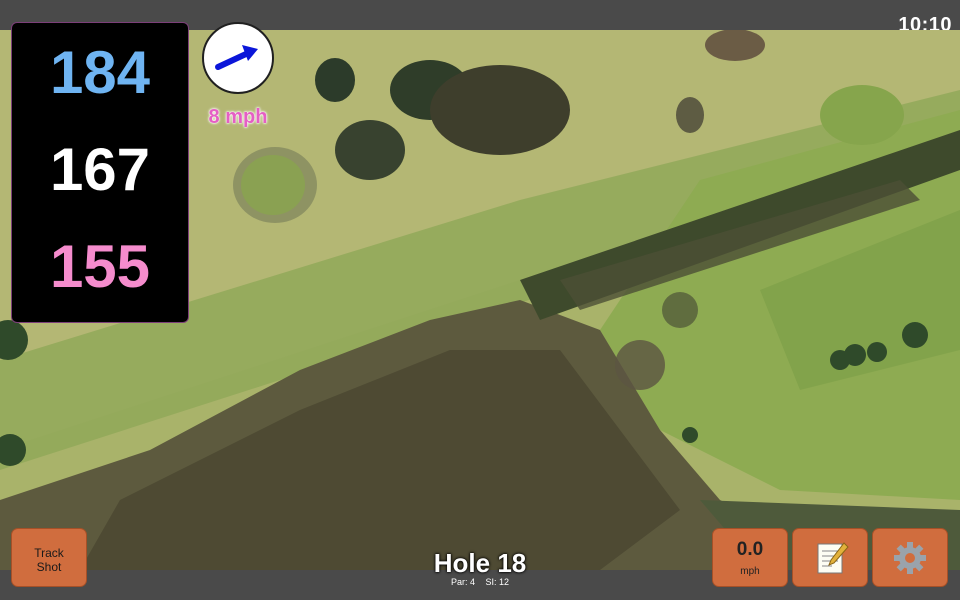 The height and width of the screenshot is (600, 960). What do you see at coordinates (497, 582) in the screenshot?
I see `hole-stroke-index: SI: 12` at bounding box center [497, 582].